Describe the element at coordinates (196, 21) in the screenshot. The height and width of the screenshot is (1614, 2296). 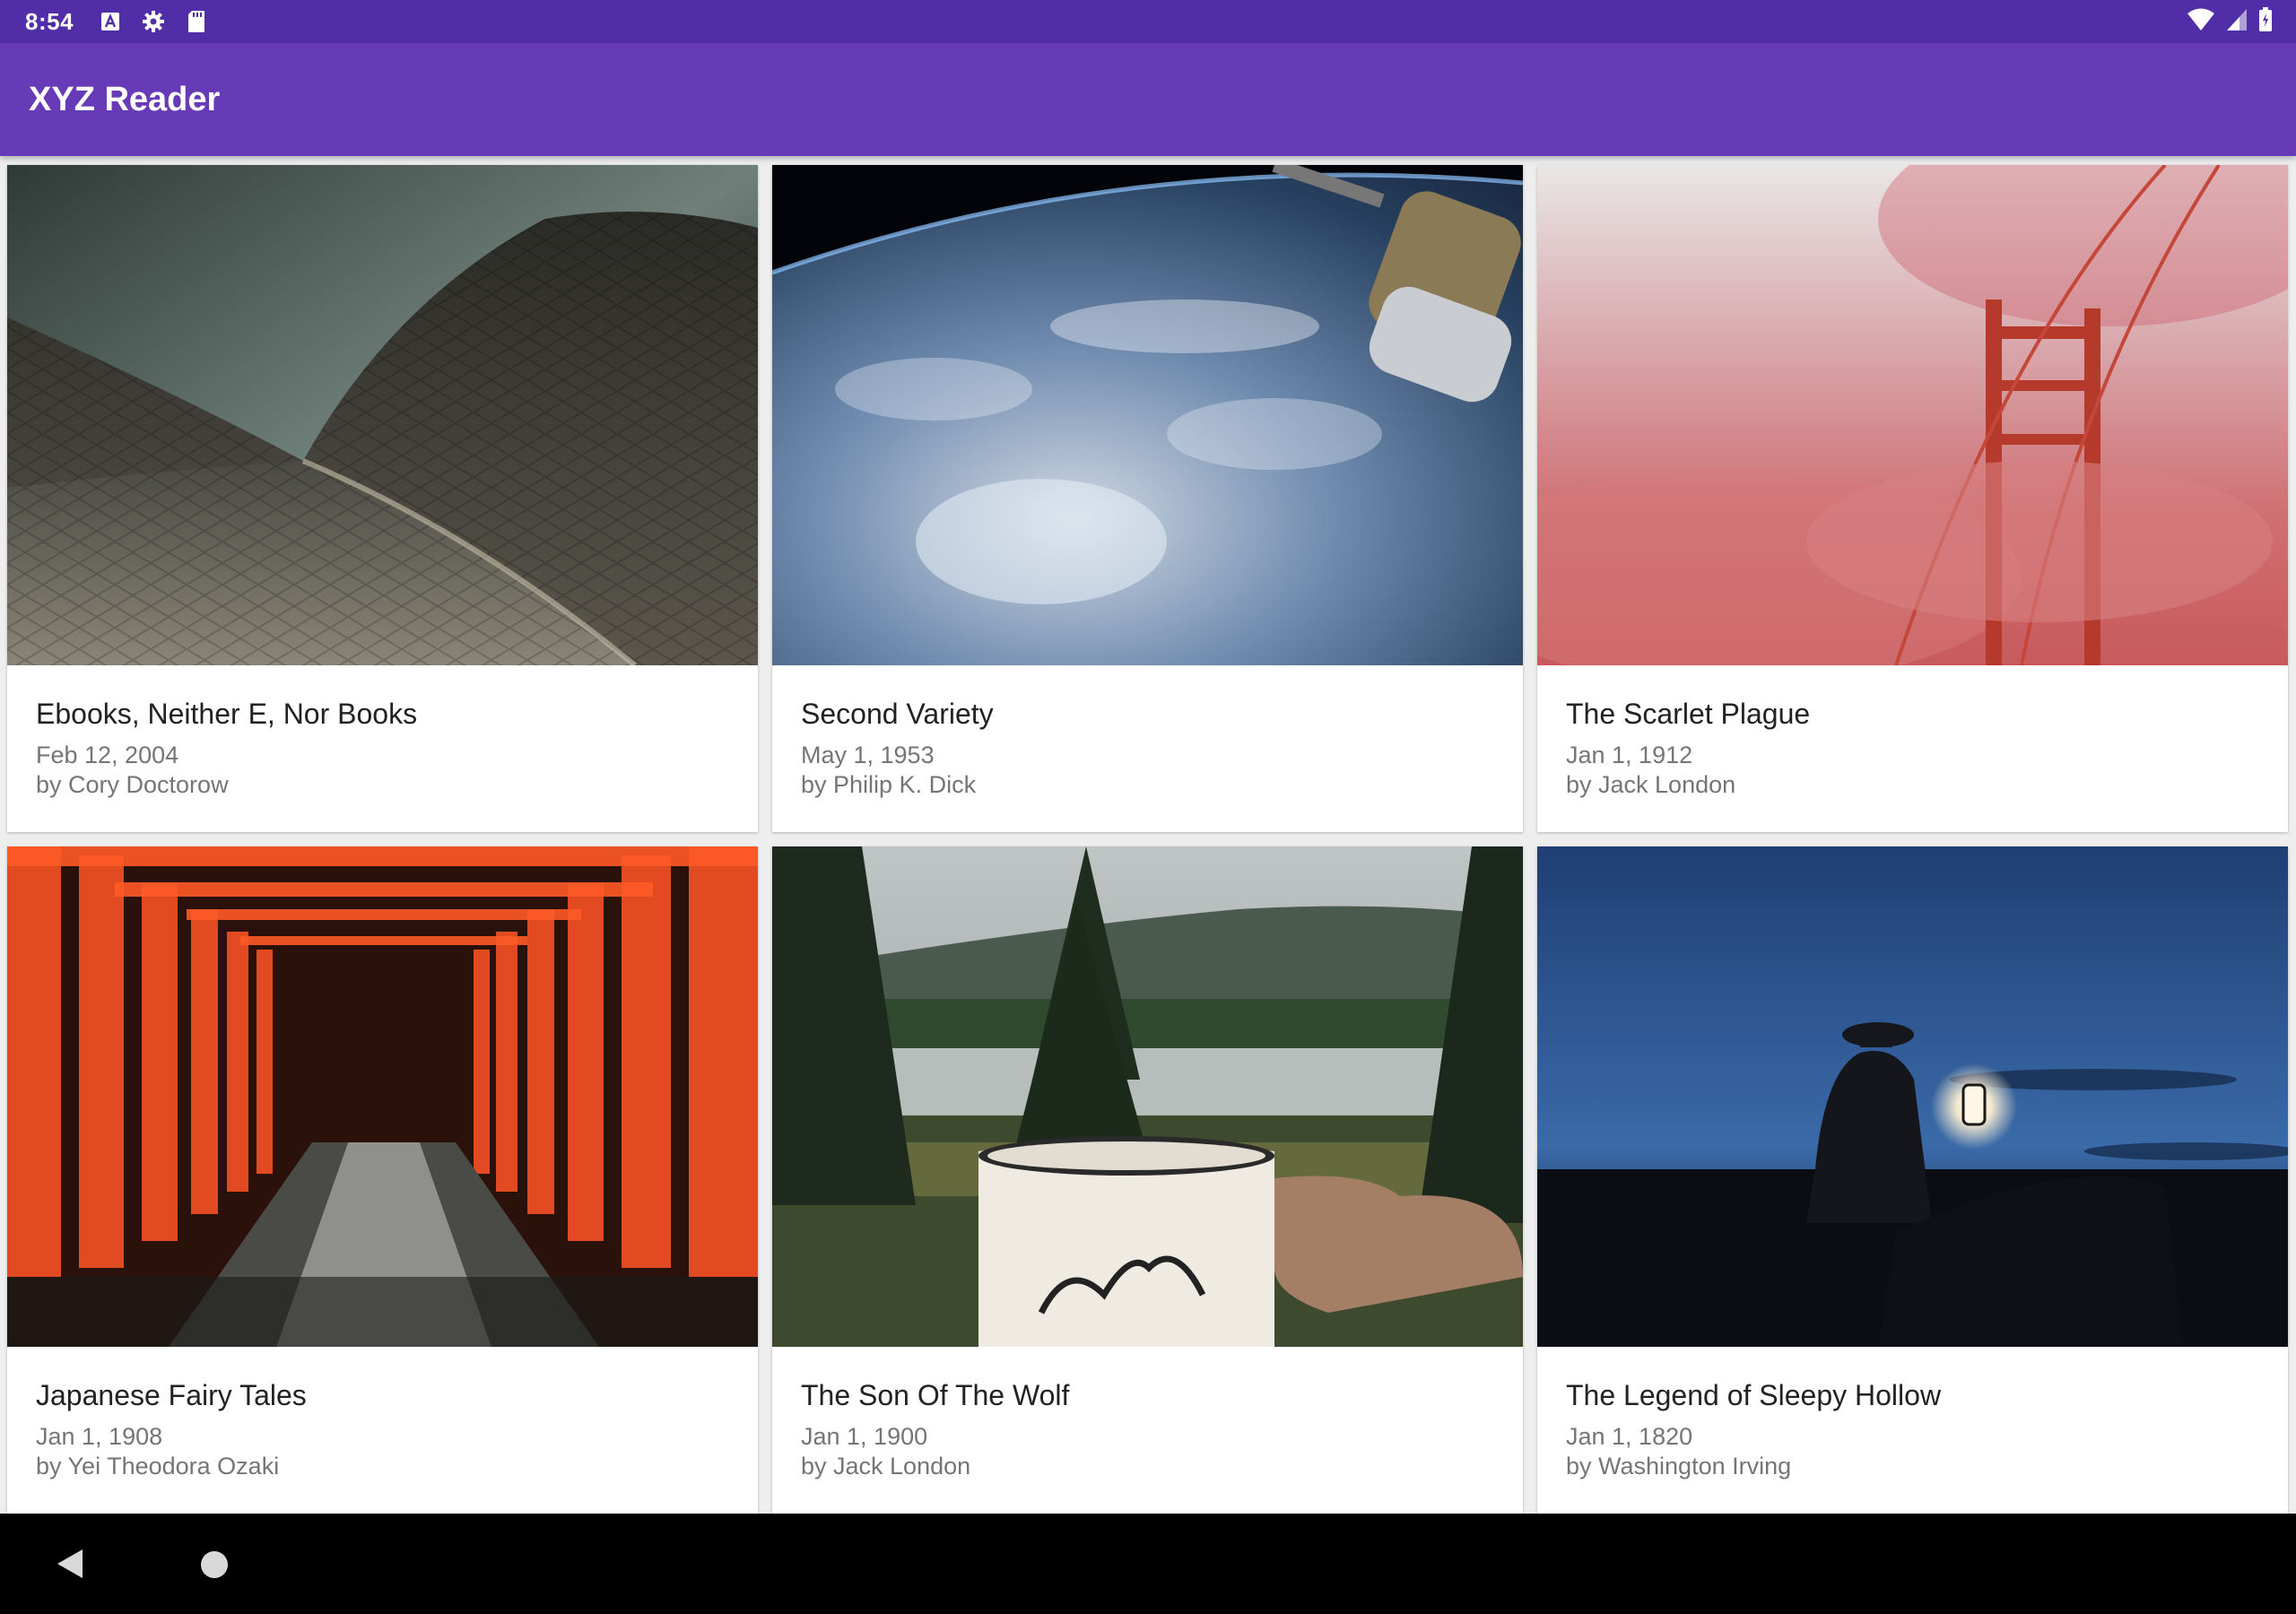
I see `sd-card-icon` at that location.